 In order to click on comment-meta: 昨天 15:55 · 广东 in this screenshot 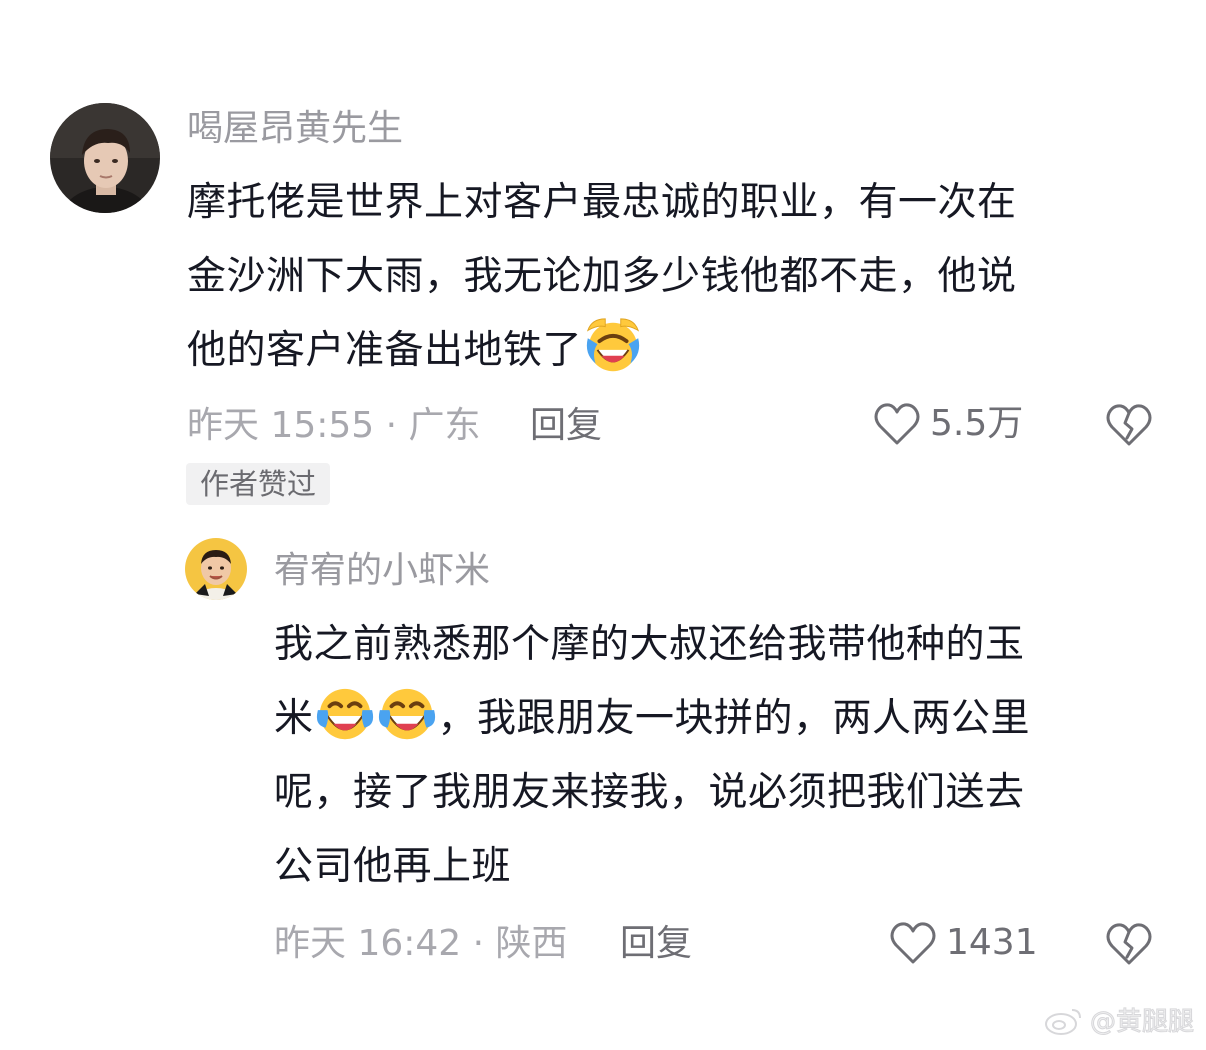, I will do `click(334, 425)`.